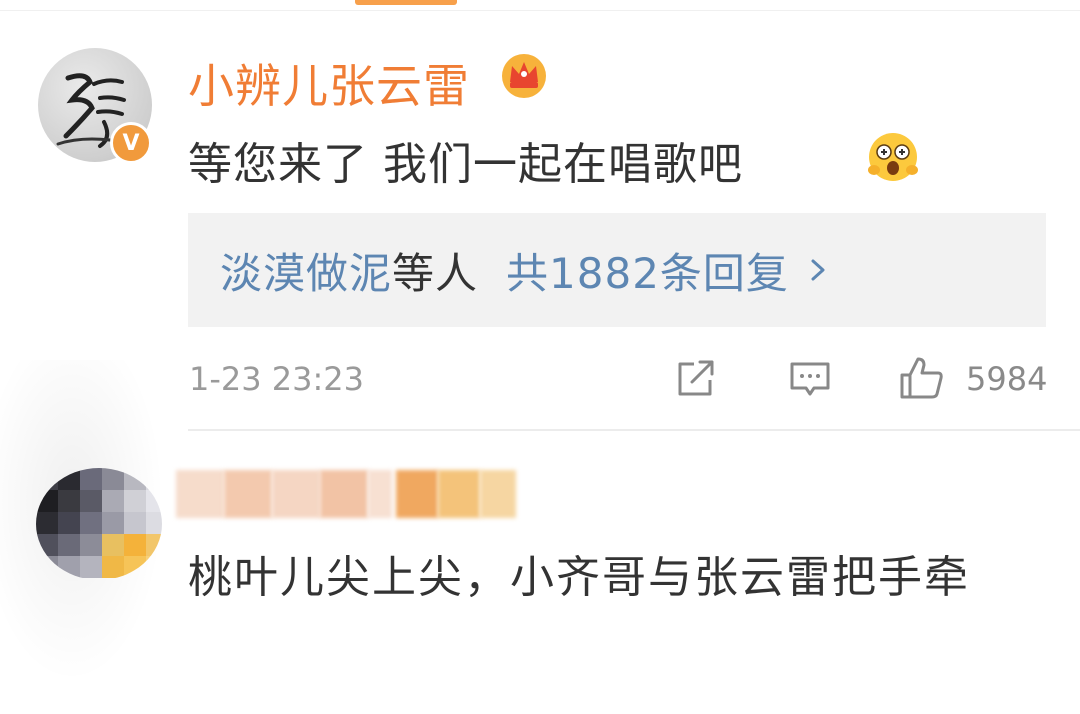  What do you see at coordinates (893, 157) in the screenshot?
I see `shocked-face-emoji` at bounding box center [893, 157].